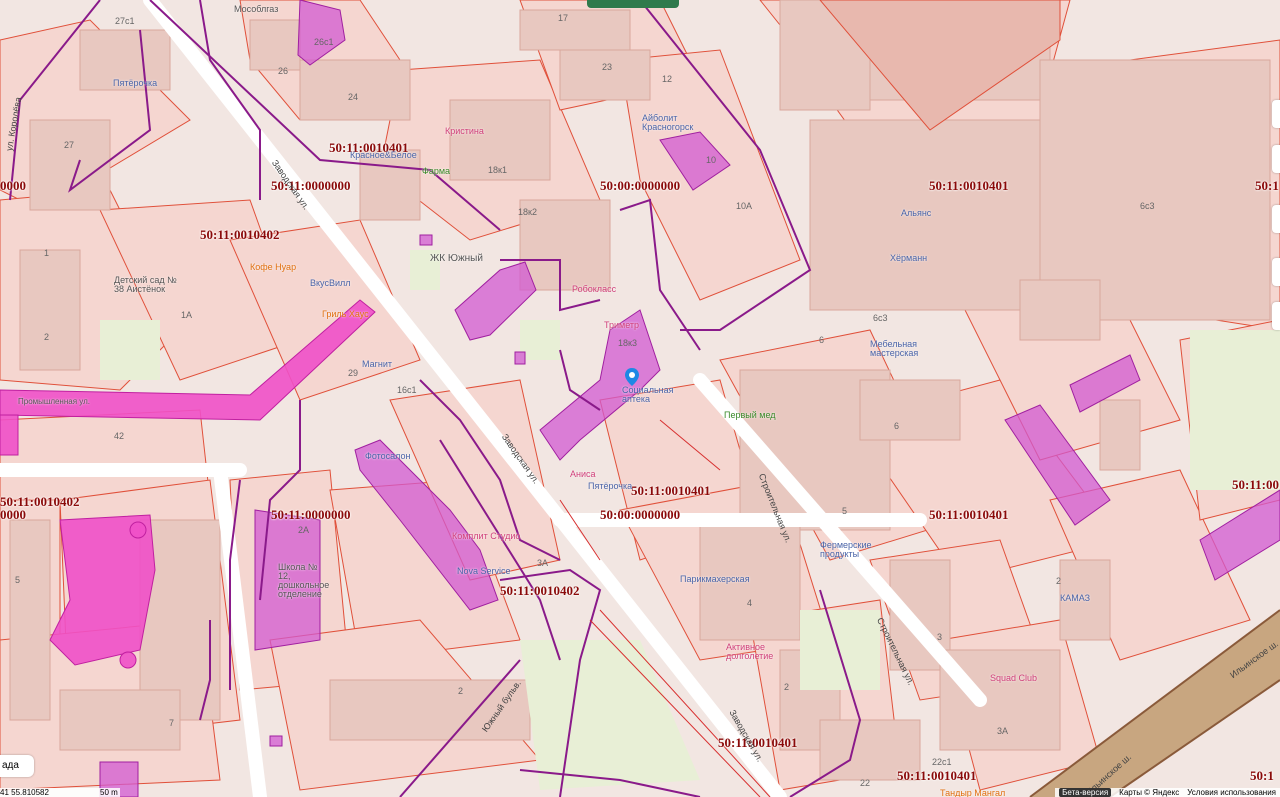  What do you see at coordinates (497, 170) in the screenshot?
I see `house-number: 18к1` at bounding box center [497, 170].